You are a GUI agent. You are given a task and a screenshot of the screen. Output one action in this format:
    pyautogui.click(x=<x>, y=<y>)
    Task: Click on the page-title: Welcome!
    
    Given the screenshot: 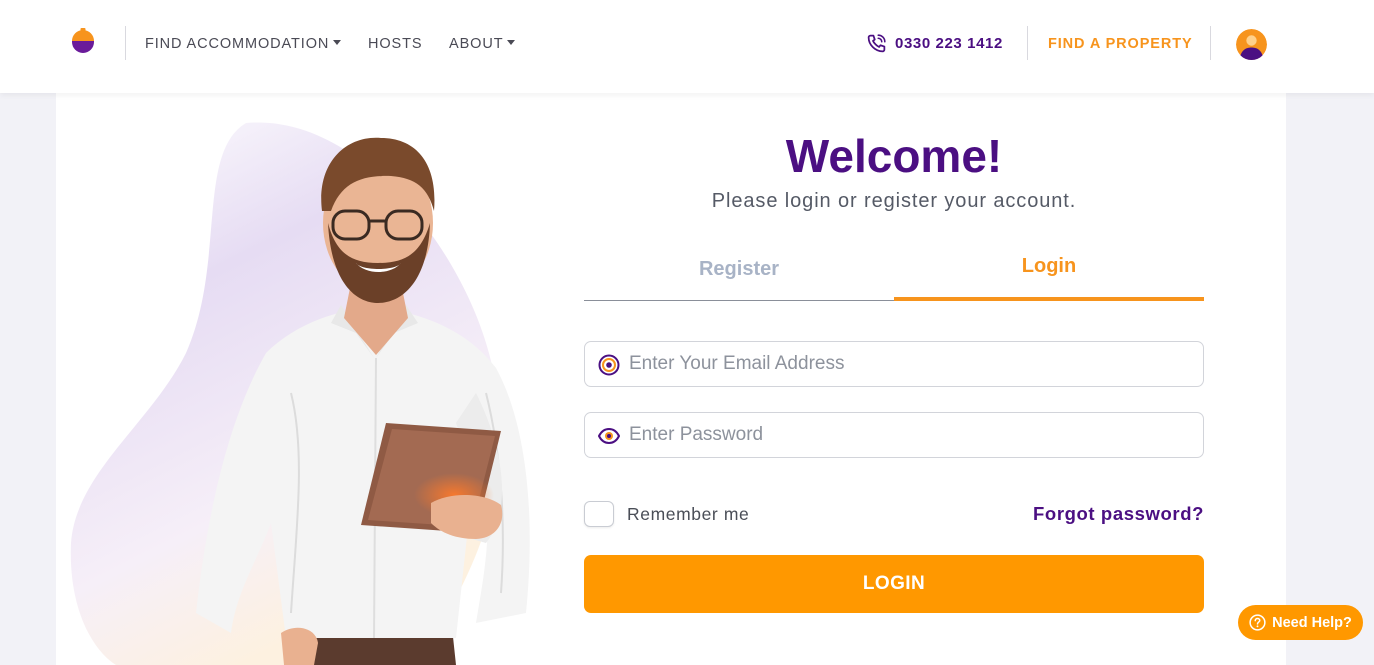 What is the action you would take?
    pyautogui.click(x=894, y=156)
    